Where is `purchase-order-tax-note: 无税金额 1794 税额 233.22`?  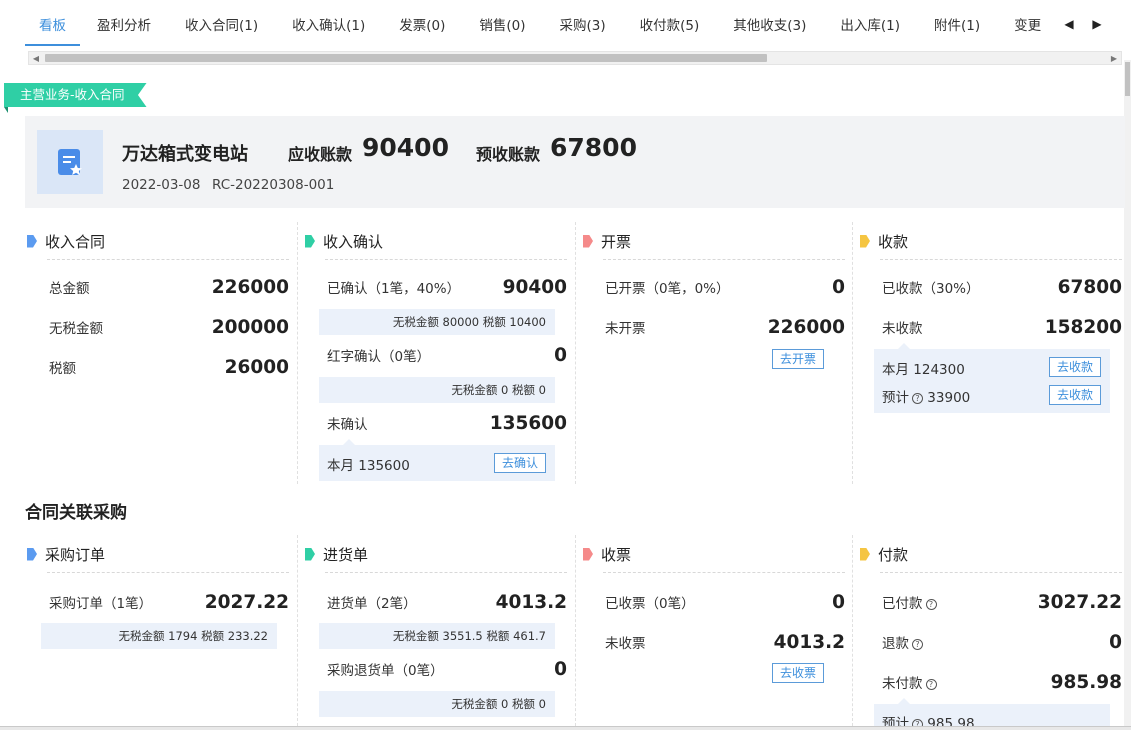 purchase-order-tax-note: 无税金额 1794 税额 233.22 is located at coordinates (159, 636).